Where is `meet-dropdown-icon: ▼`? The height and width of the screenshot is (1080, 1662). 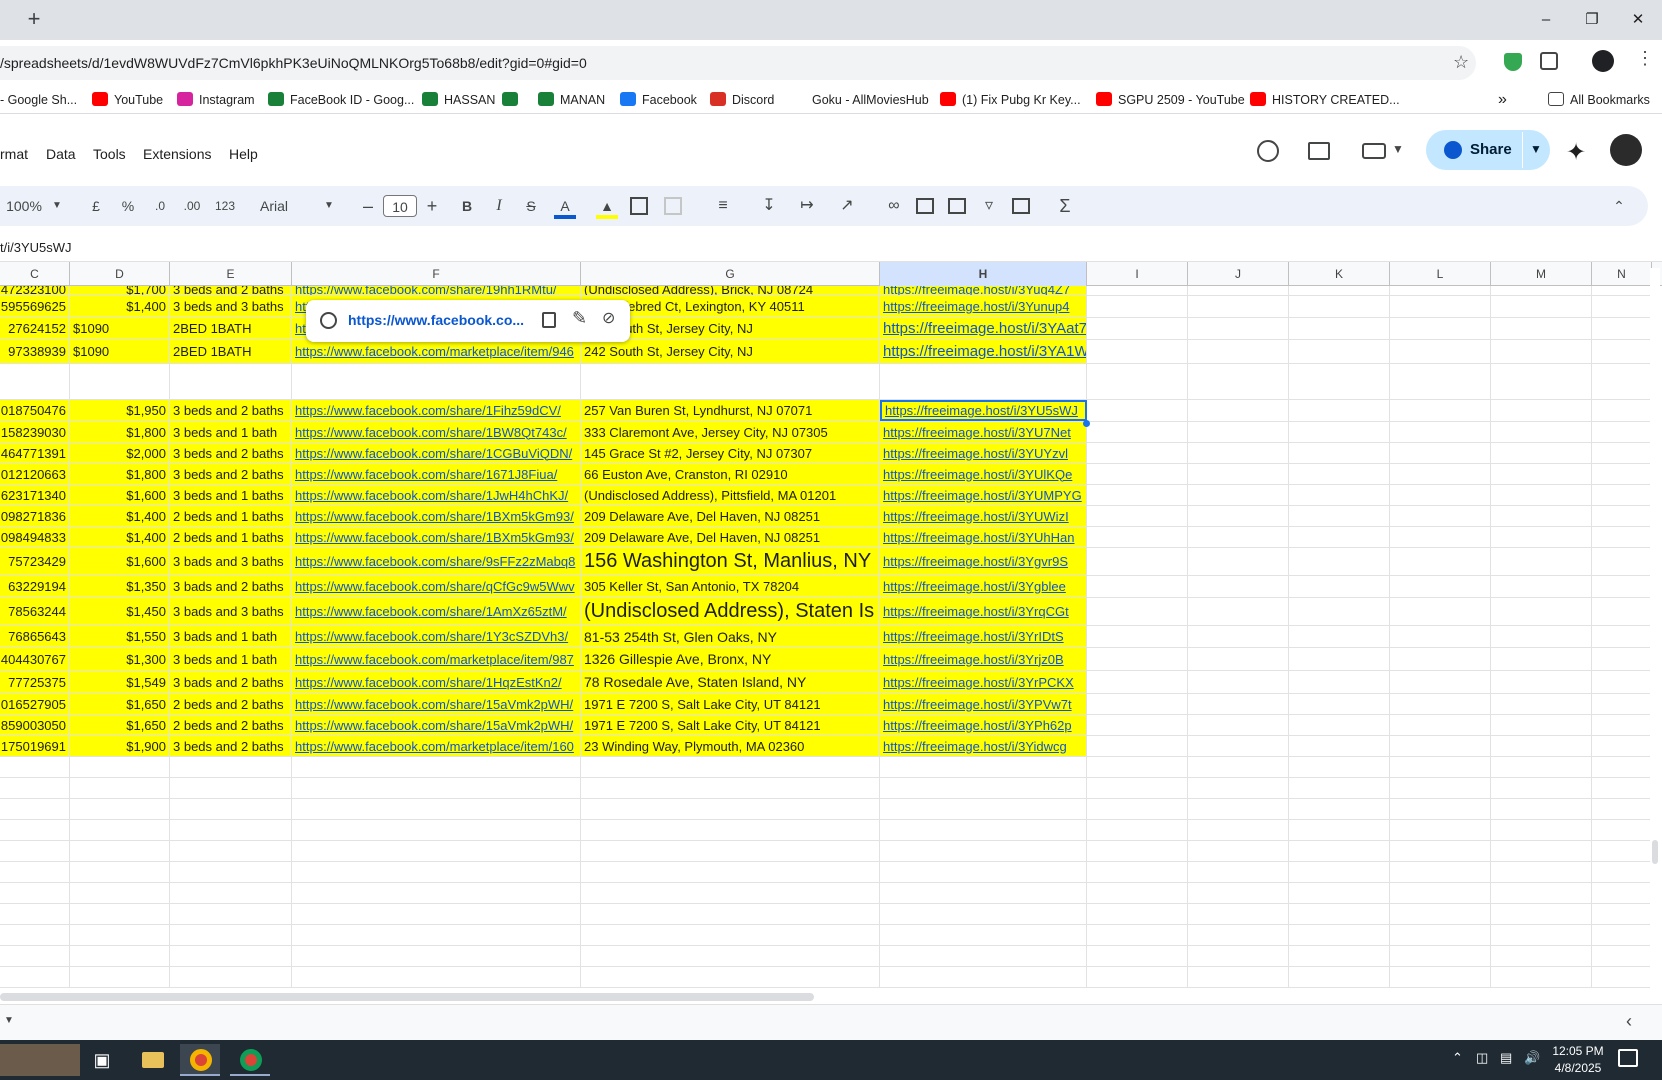 meet-dropdown-icon: ▼ is located at coordinates (1398, 149).